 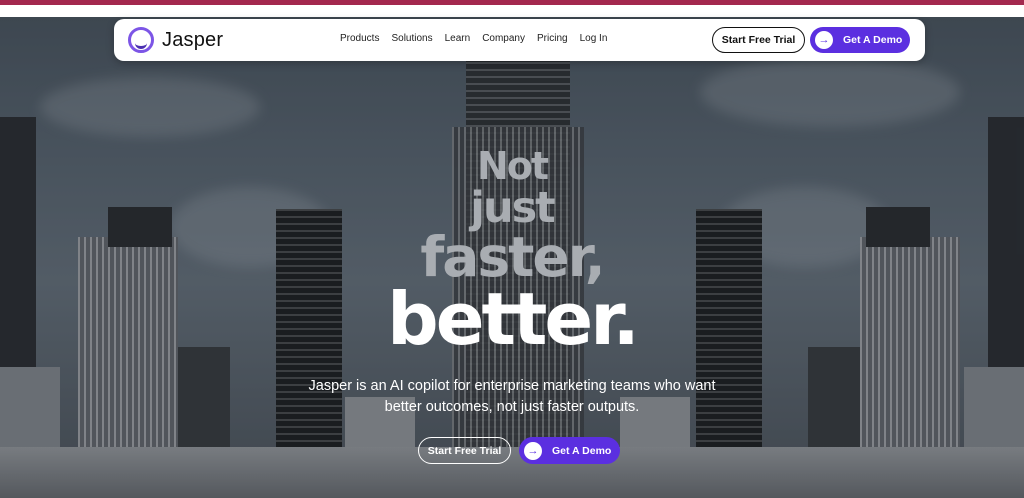 I want to click on nav-item-solutions: Solutions, so click(x=411, y=38).